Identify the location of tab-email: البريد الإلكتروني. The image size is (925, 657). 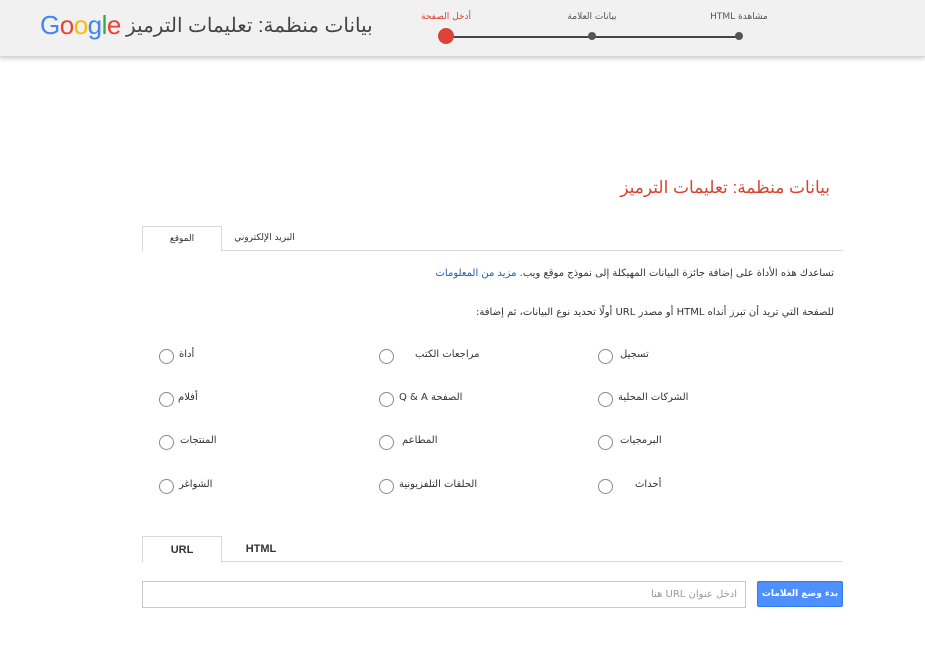
(264, 238).